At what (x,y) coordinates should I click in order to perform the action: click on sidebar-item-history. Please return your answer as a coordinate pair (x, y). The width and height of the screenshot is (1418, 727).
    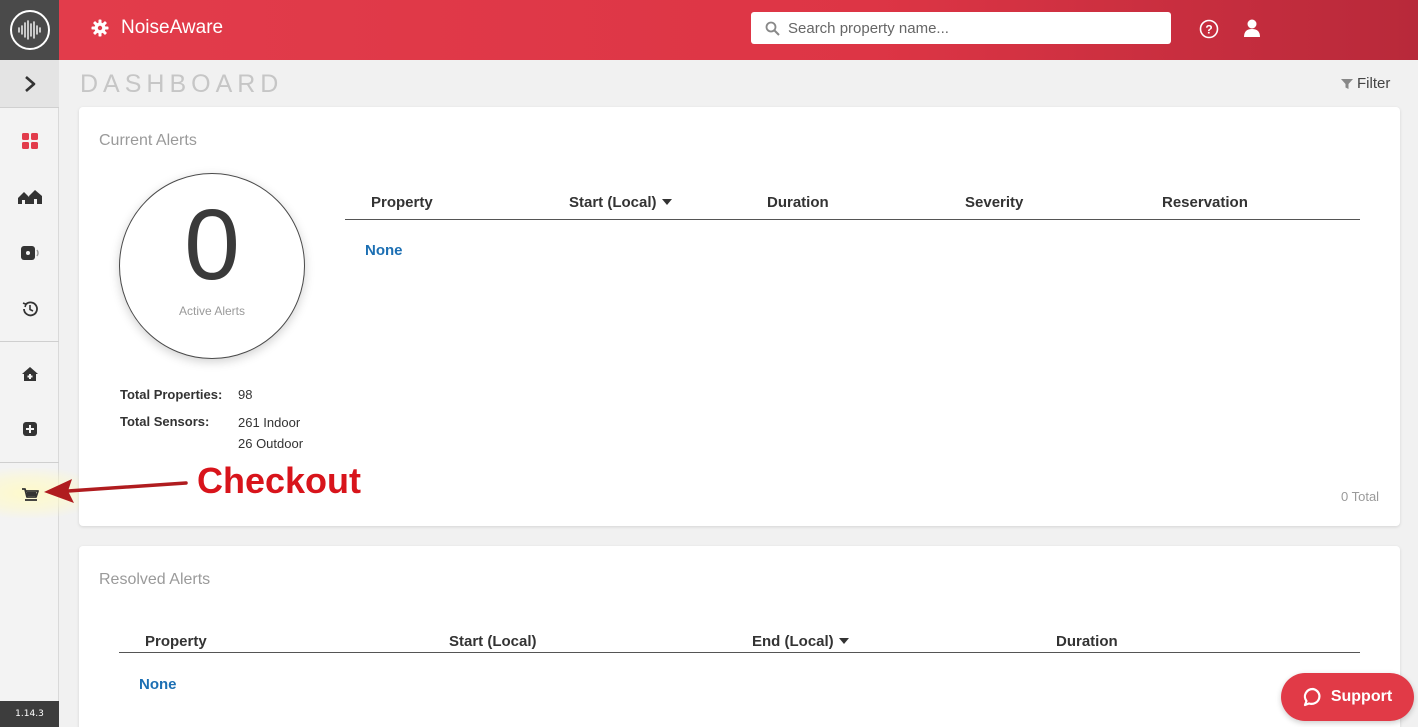
    Looking at the image, I should click on (29, 309).